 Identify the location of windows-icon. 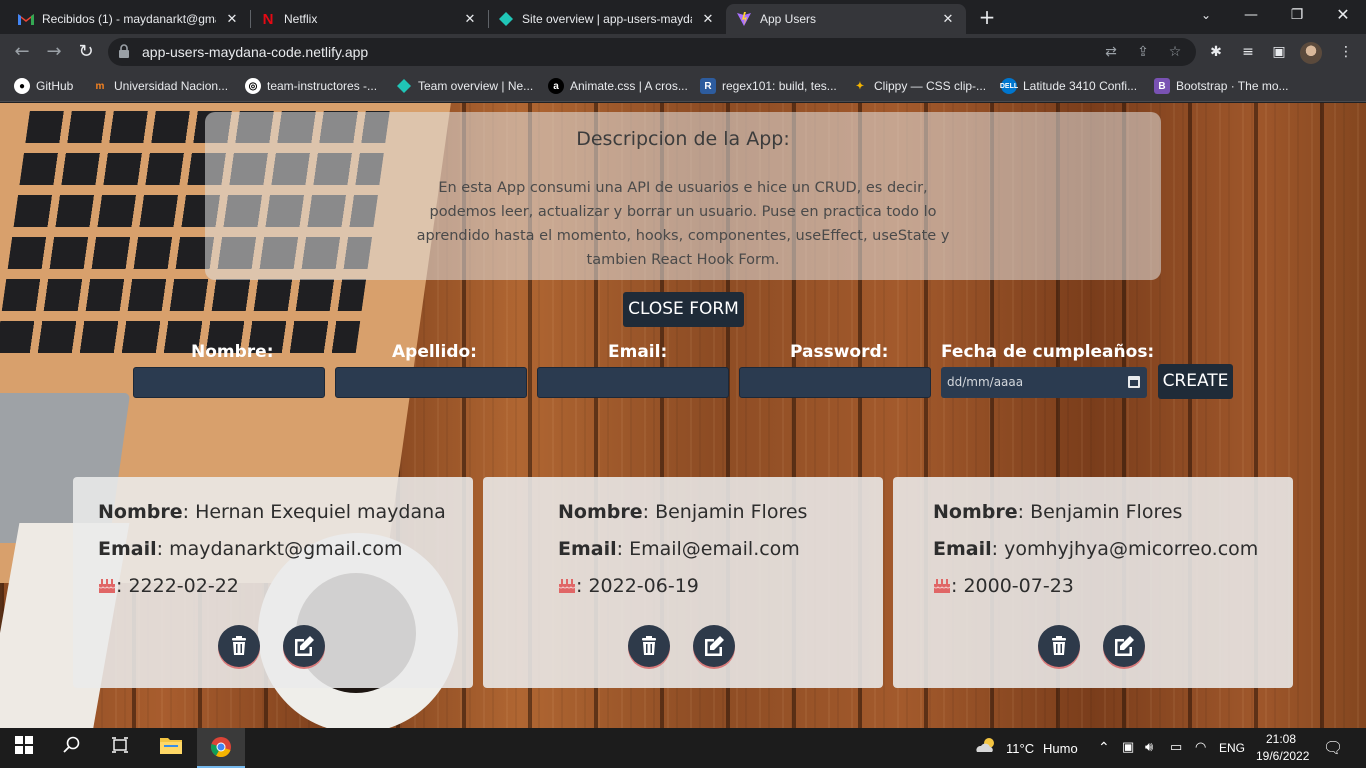
(24, 745).